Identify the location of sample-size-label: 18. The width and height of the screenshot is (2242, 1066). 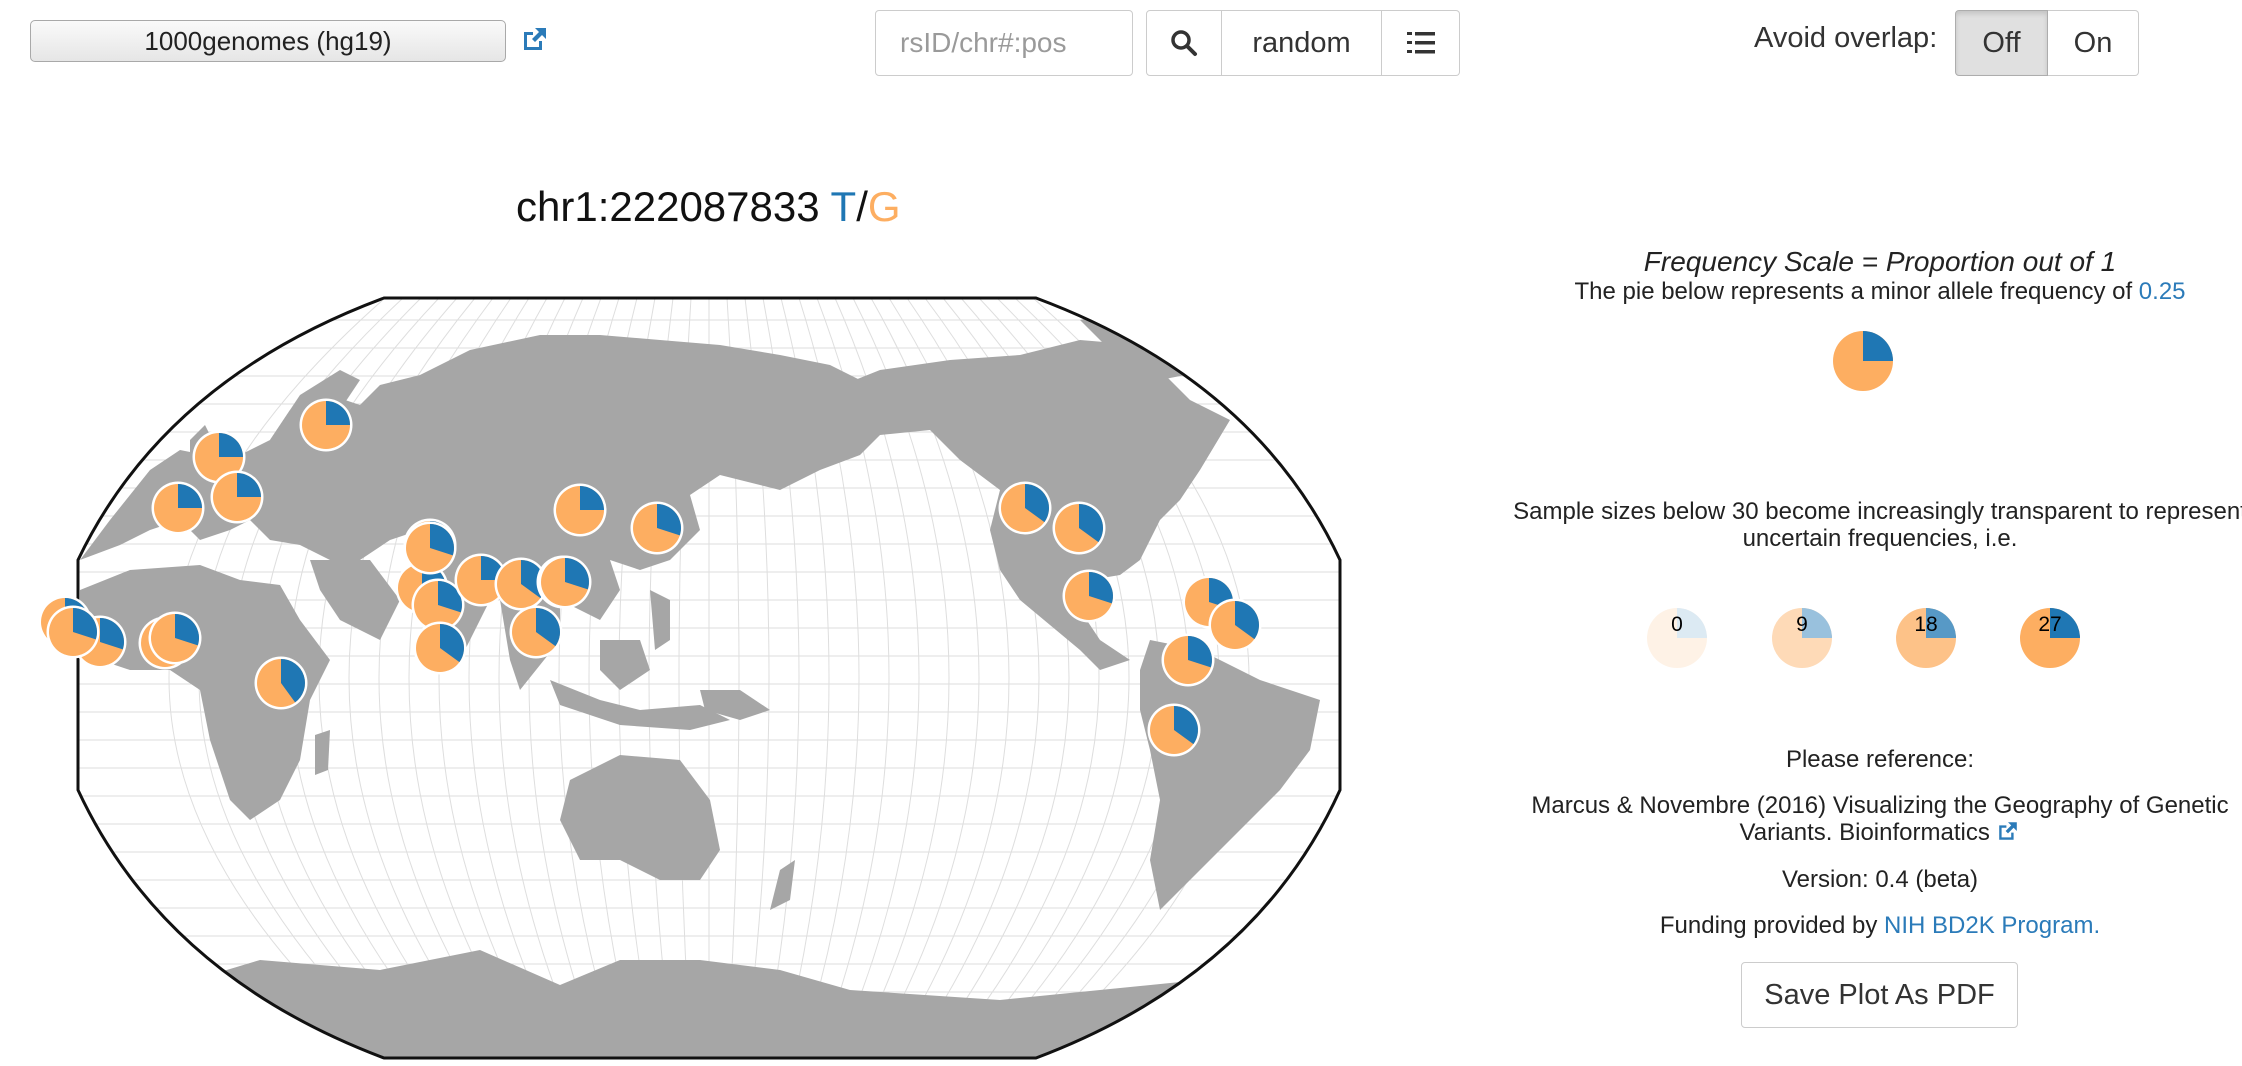
(1925, 624).